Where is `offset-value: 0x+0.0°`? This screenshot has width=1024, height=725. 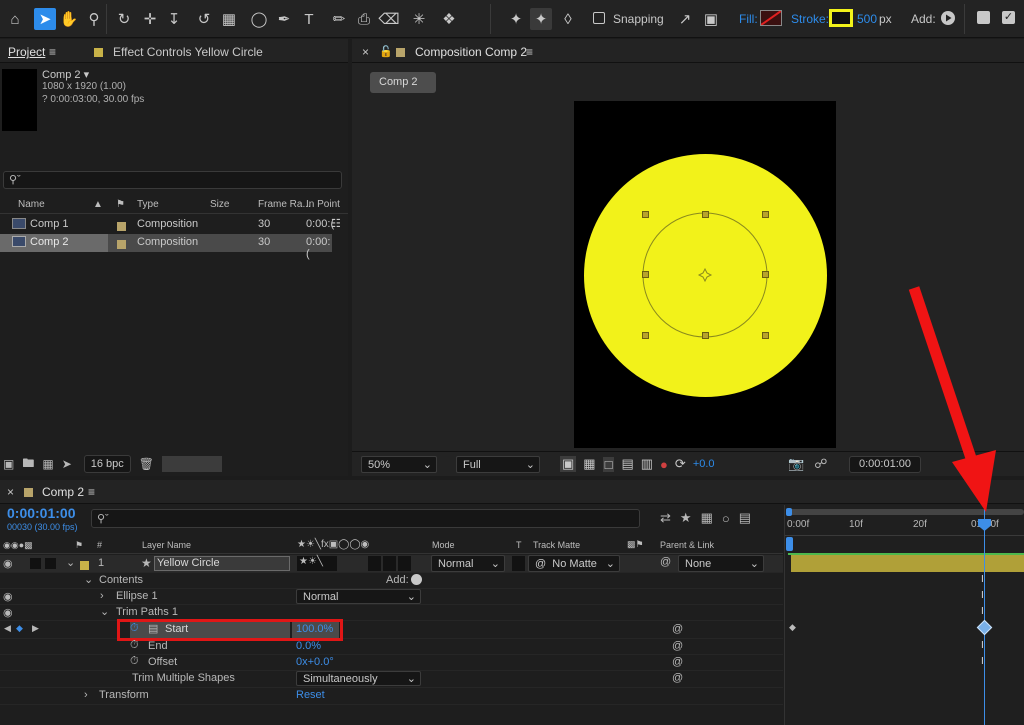
offset-value: 0x+0.0° is located at coordinates (315, 662).